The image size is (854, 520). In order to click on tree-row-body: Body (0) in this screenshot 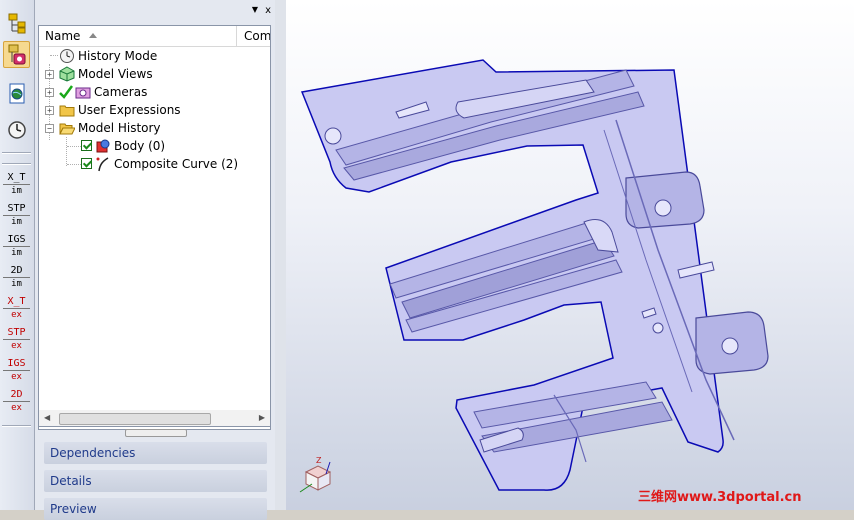, I will do `click(154, 146)`.